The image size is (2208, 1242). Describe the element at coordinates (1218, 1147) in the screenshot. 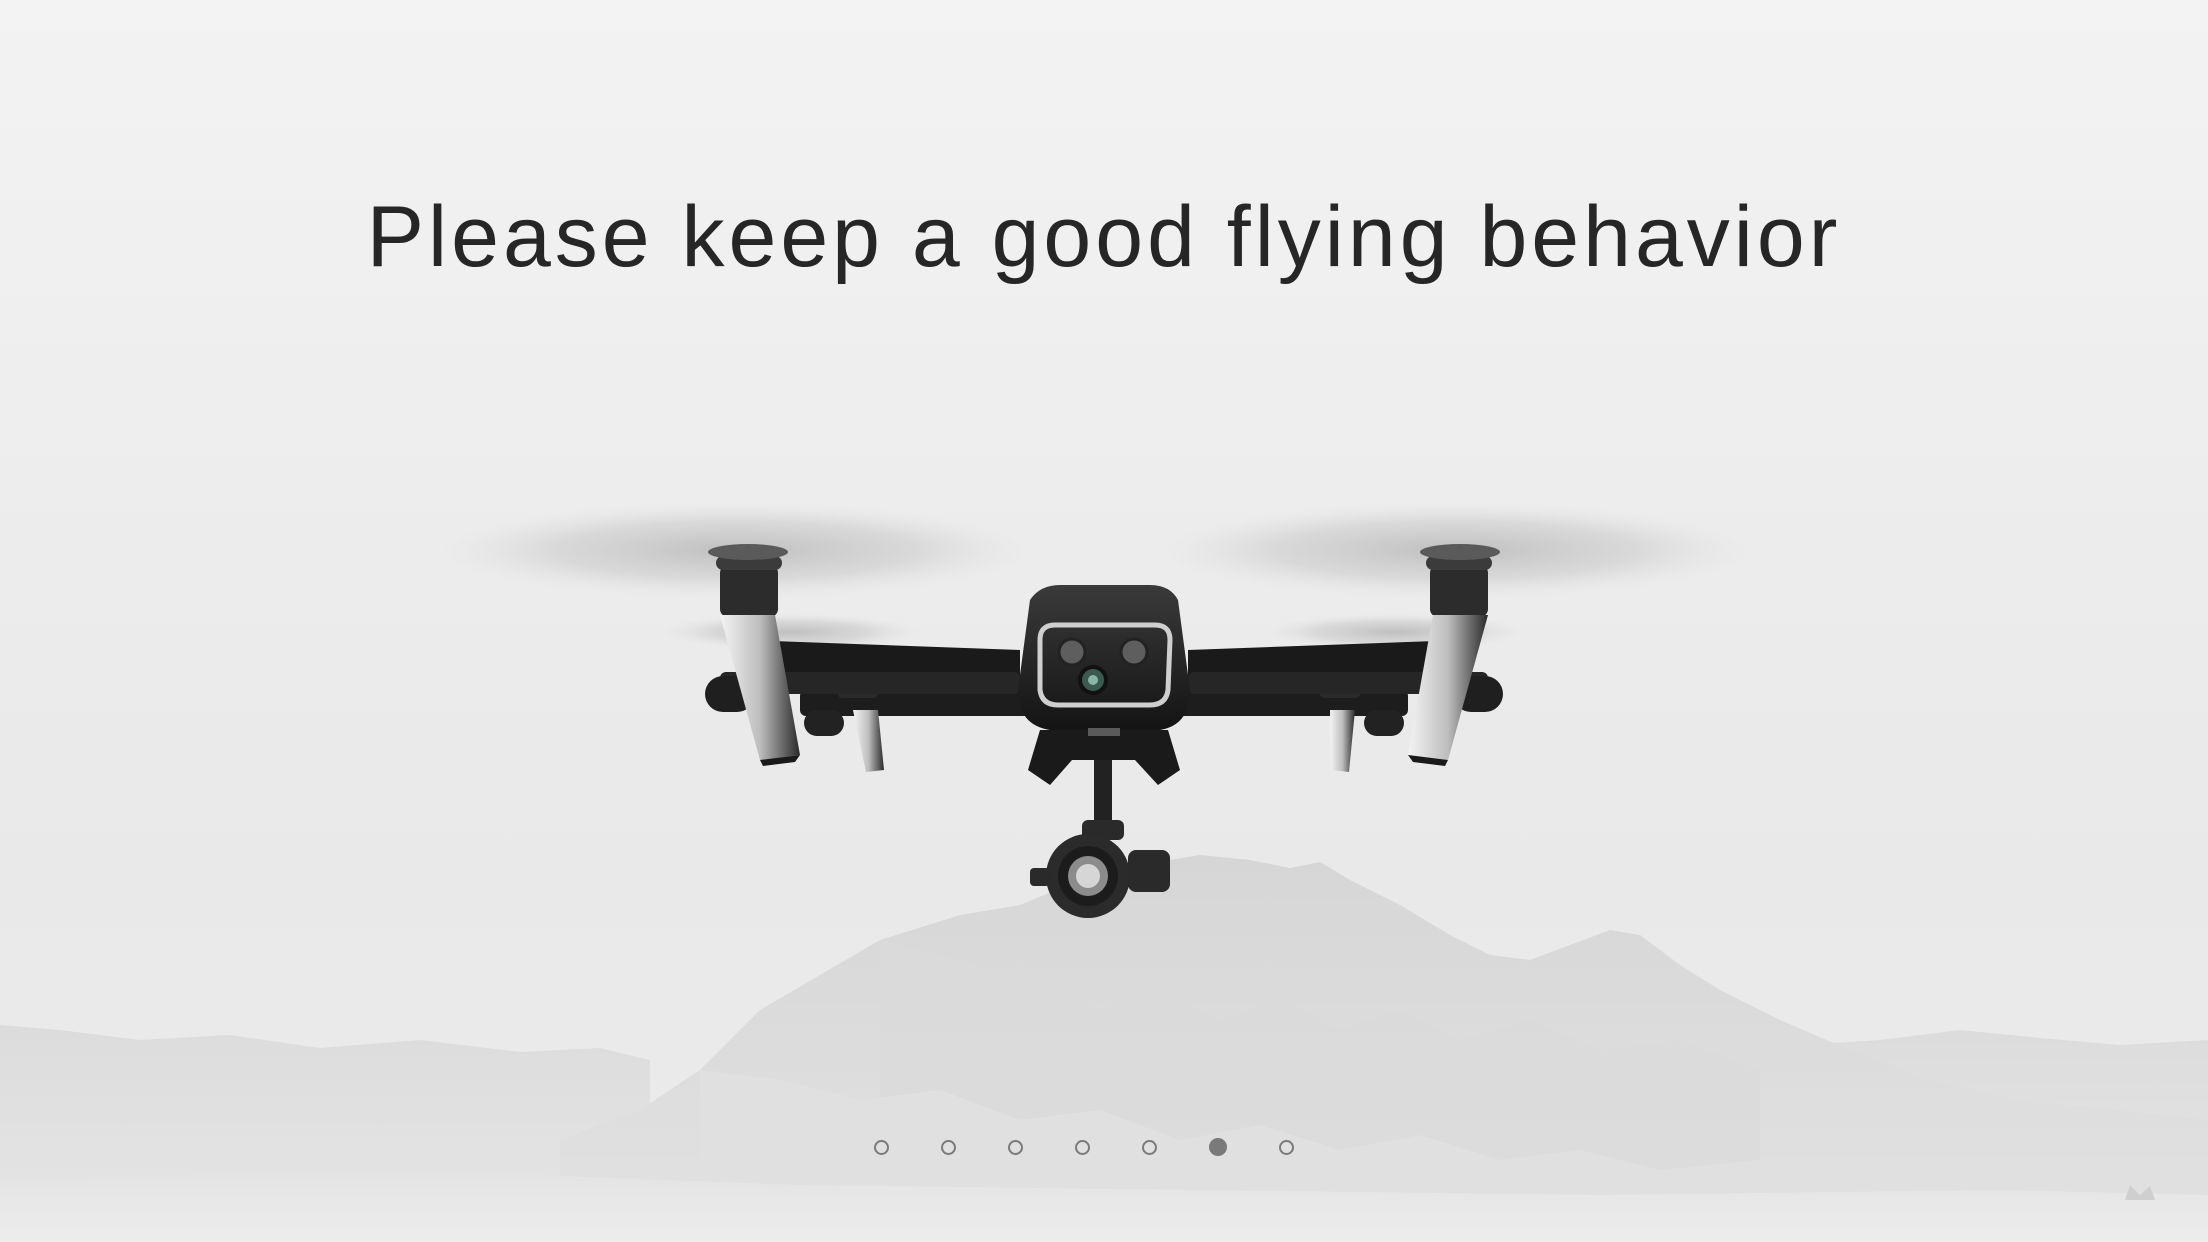

I see `page-dot-6-active` at that location.